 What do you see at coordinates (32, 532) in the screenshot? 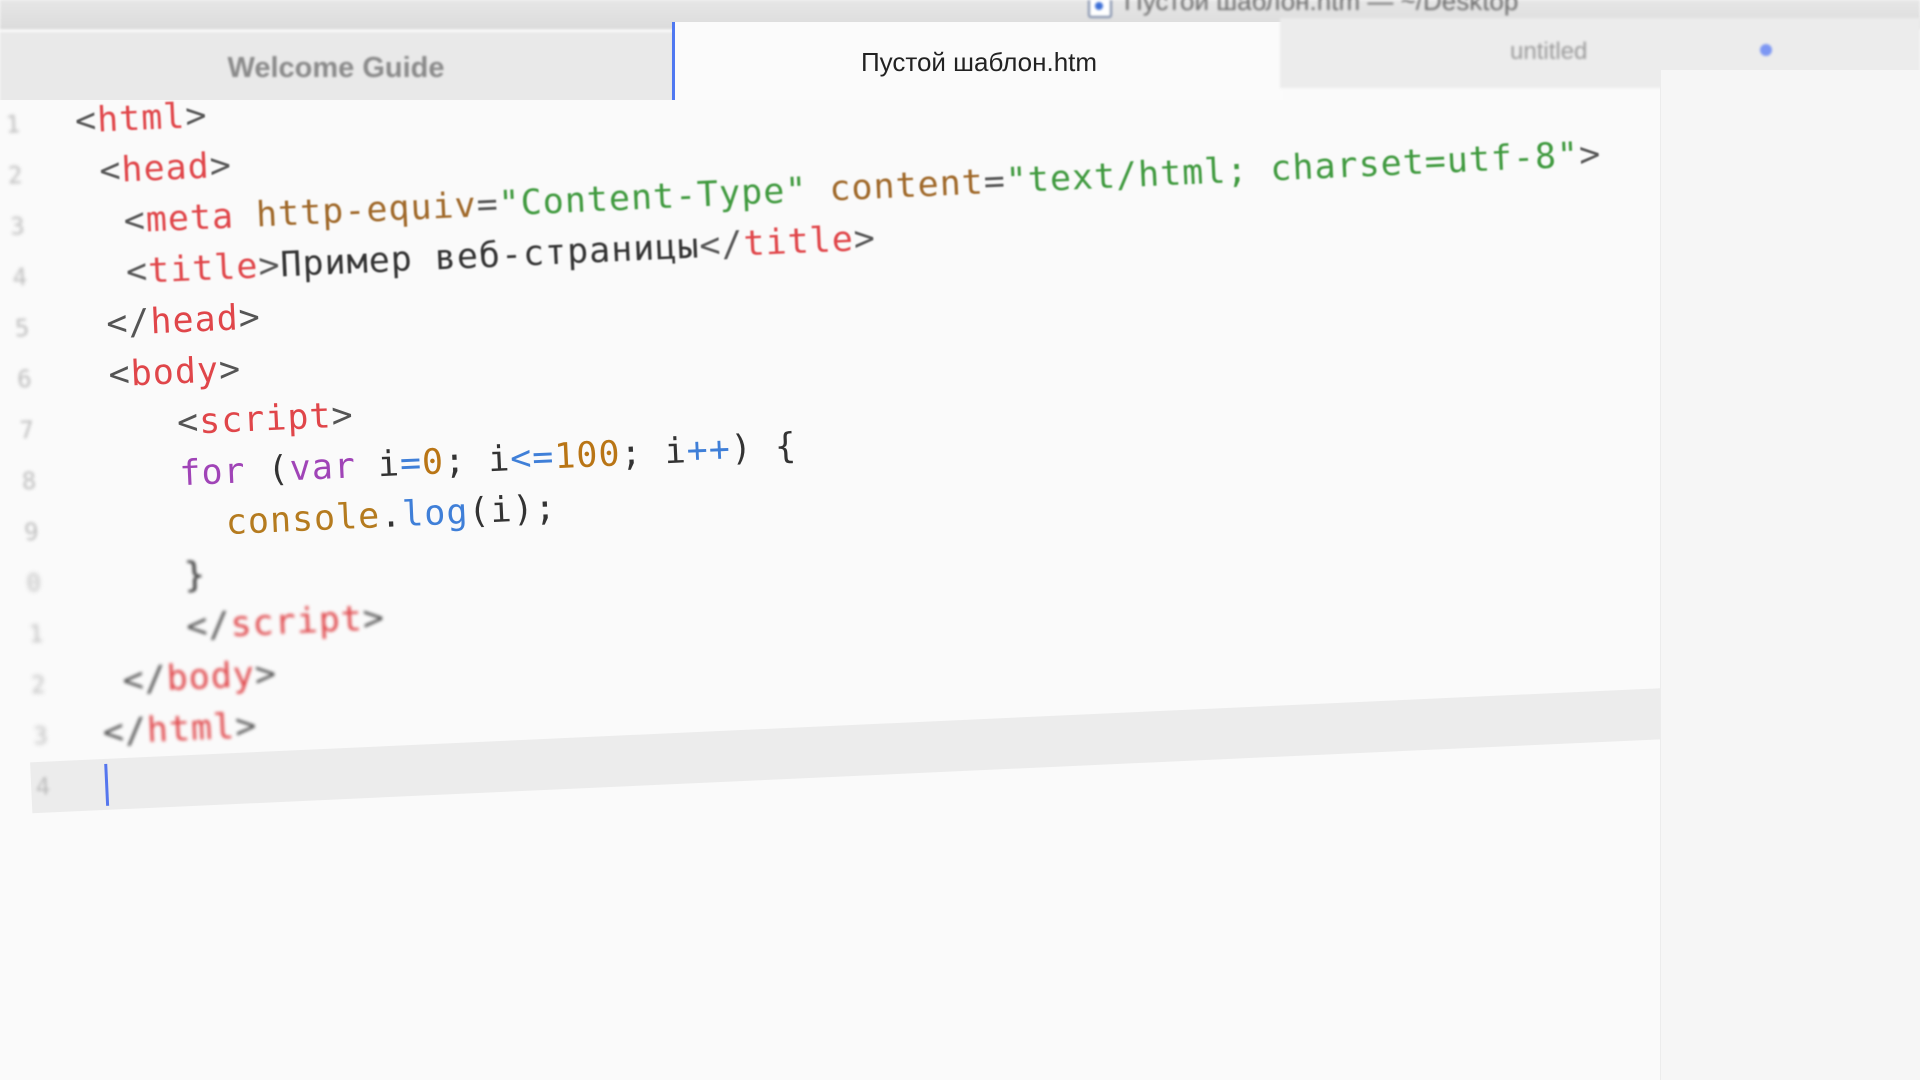
I see `line-number: 9` at bounding box center [32, 532].